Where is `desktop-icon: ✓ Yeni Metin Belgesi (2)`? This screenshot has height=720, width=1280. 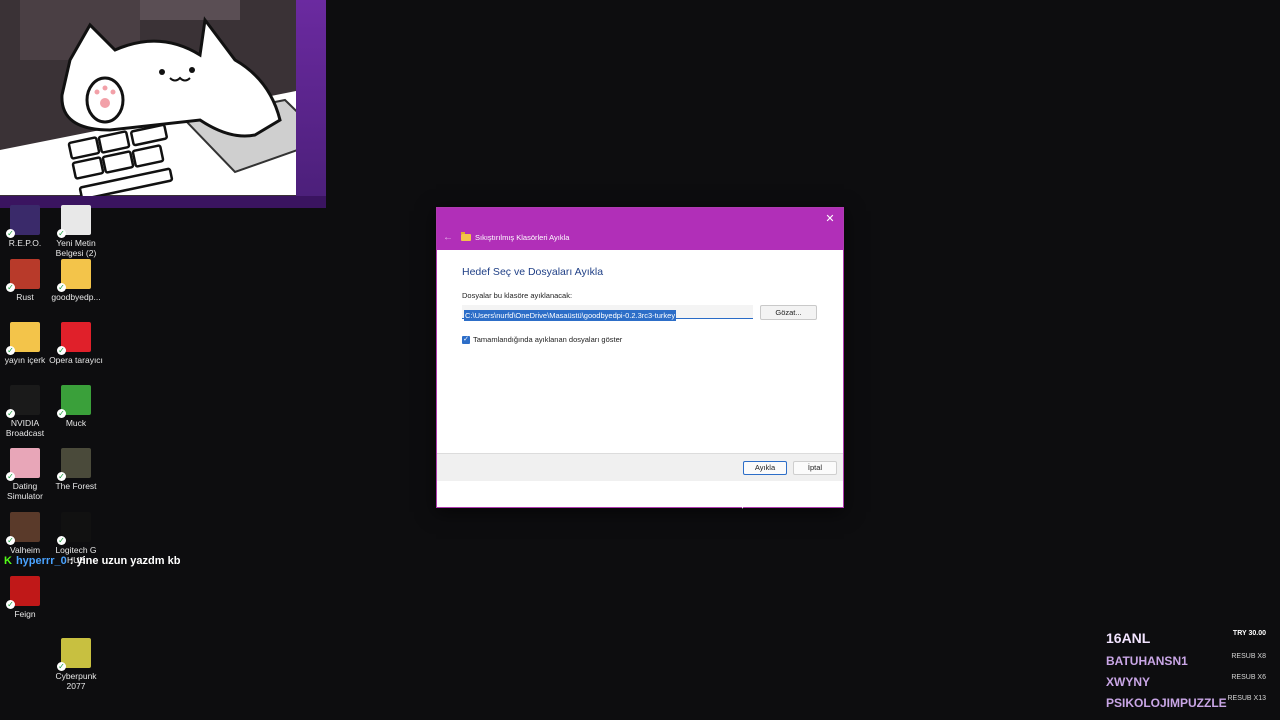
desktop-icon: ✓ Yeni Metin Belgesi (2) is located at coordinates (76, 231).